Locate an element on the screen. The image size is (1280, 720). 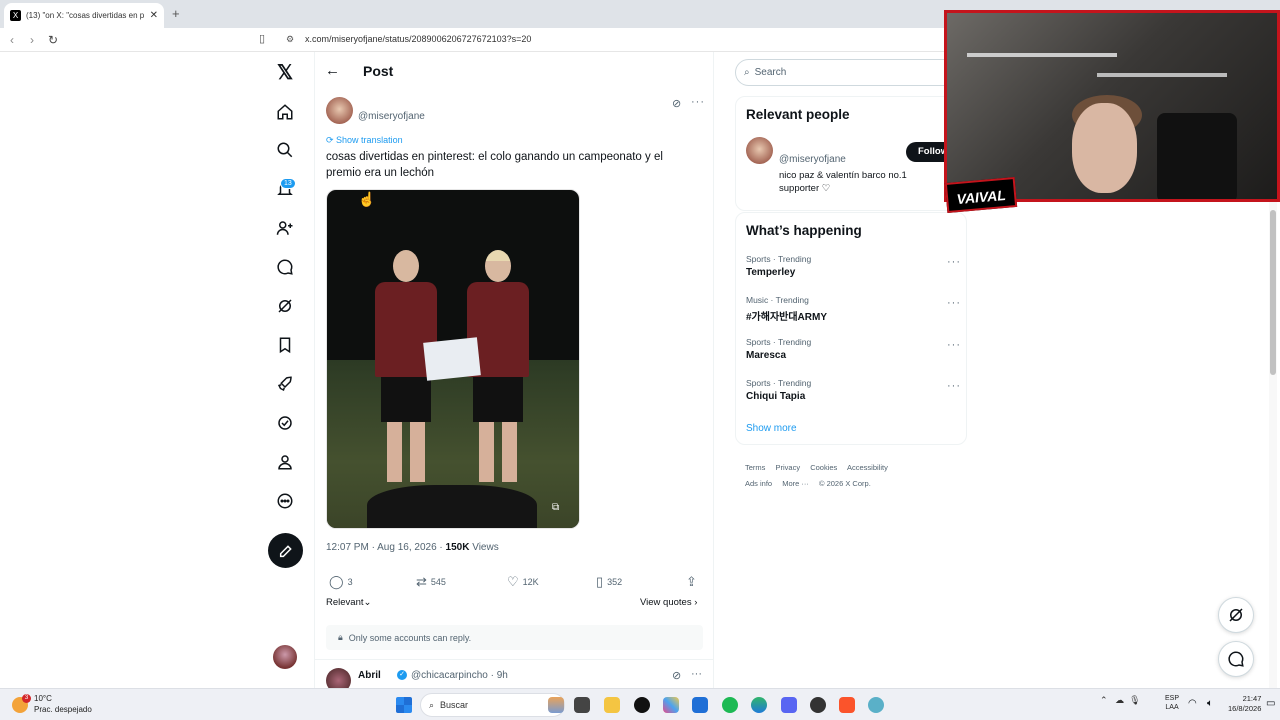
brave-icon is located at coordinates (847, 705).